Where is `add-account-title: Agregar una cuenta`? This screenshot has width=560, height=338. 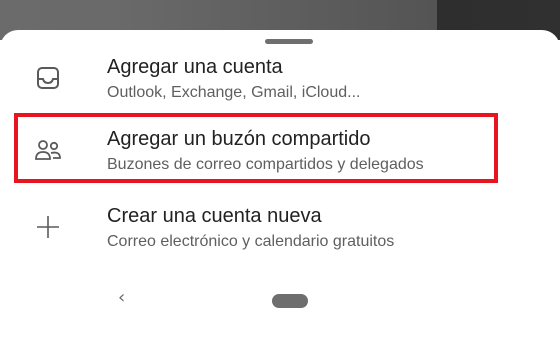
add-account-title: Agregar una cuenta is located at coordinates (195, 67).